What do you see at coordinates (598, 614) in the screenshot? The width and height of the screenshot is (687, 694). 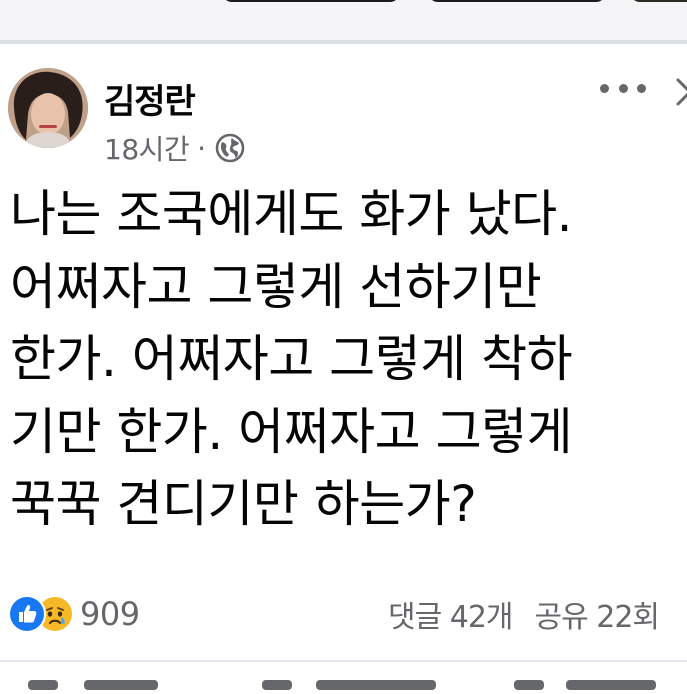 I see `share-count: 공유 22회` at bounding box center [598, 614].